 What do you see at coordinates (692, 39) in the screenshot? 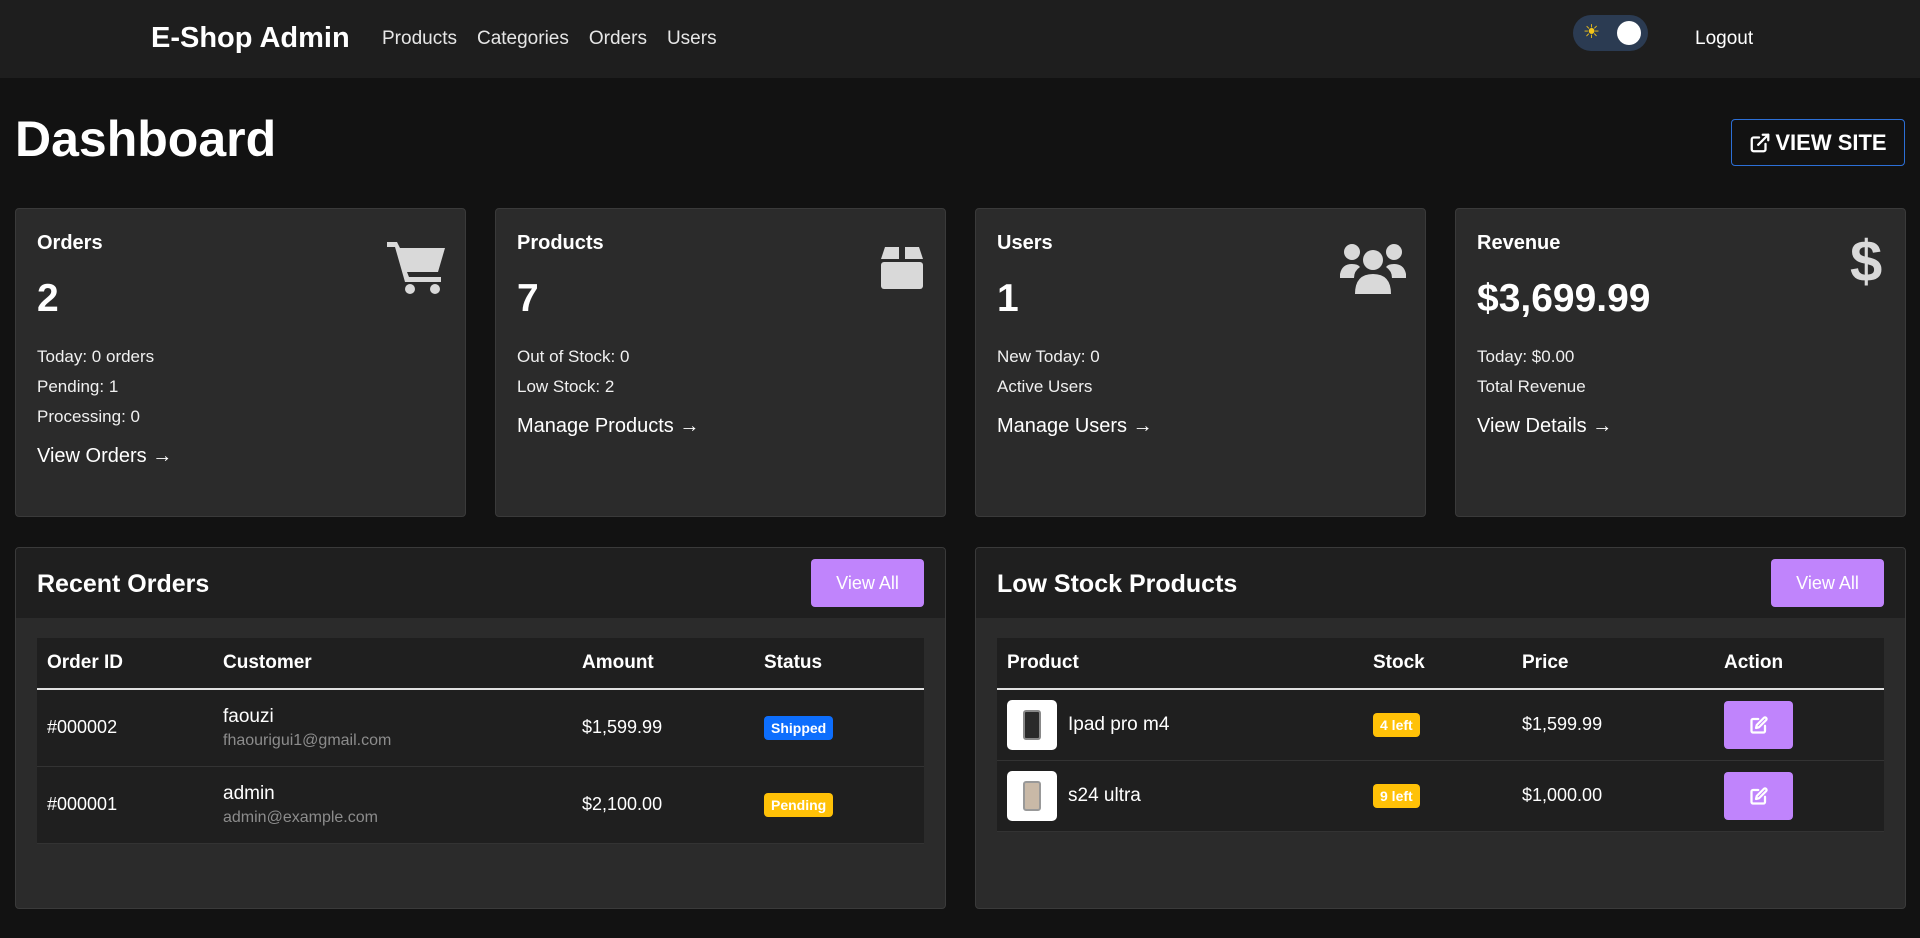
I see `nav-link-users: Users` at bounding box center [692, 39].